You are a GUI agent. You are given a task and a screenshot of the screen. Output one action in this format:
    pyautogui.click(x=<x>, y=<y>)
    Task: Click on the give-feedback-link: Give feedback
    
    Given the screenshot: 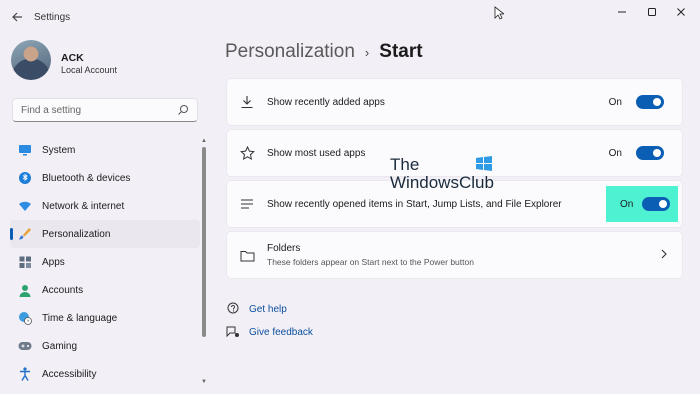 What is the action you would take?
    pyautogui.click(x=269, y=332)
    